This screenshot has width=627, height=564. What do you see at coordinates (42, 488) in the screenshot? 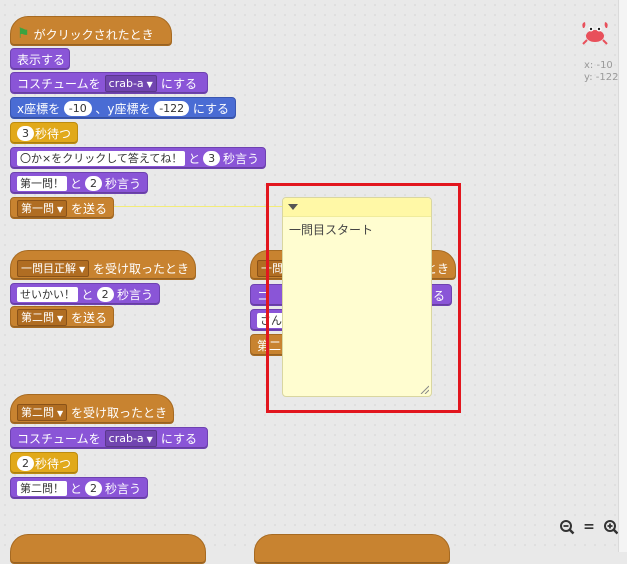
I see `say-text-input: 第二問！` at bounding box center [42, 488].